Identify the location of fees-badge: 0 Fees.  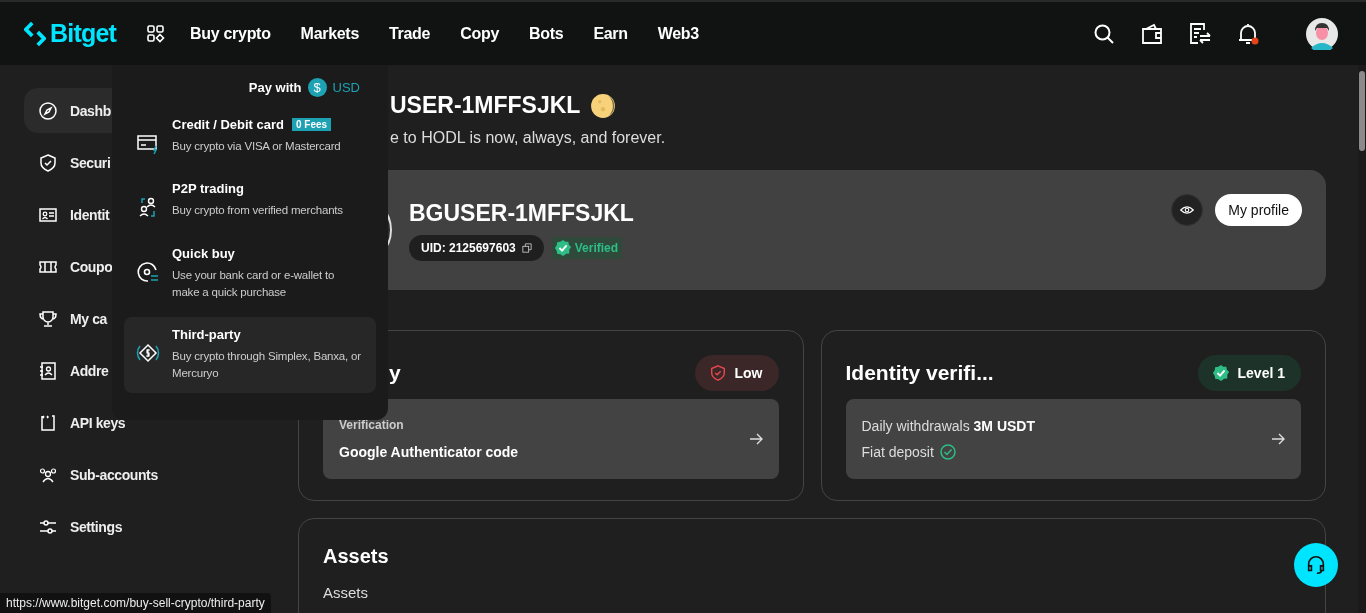
(311, 124).